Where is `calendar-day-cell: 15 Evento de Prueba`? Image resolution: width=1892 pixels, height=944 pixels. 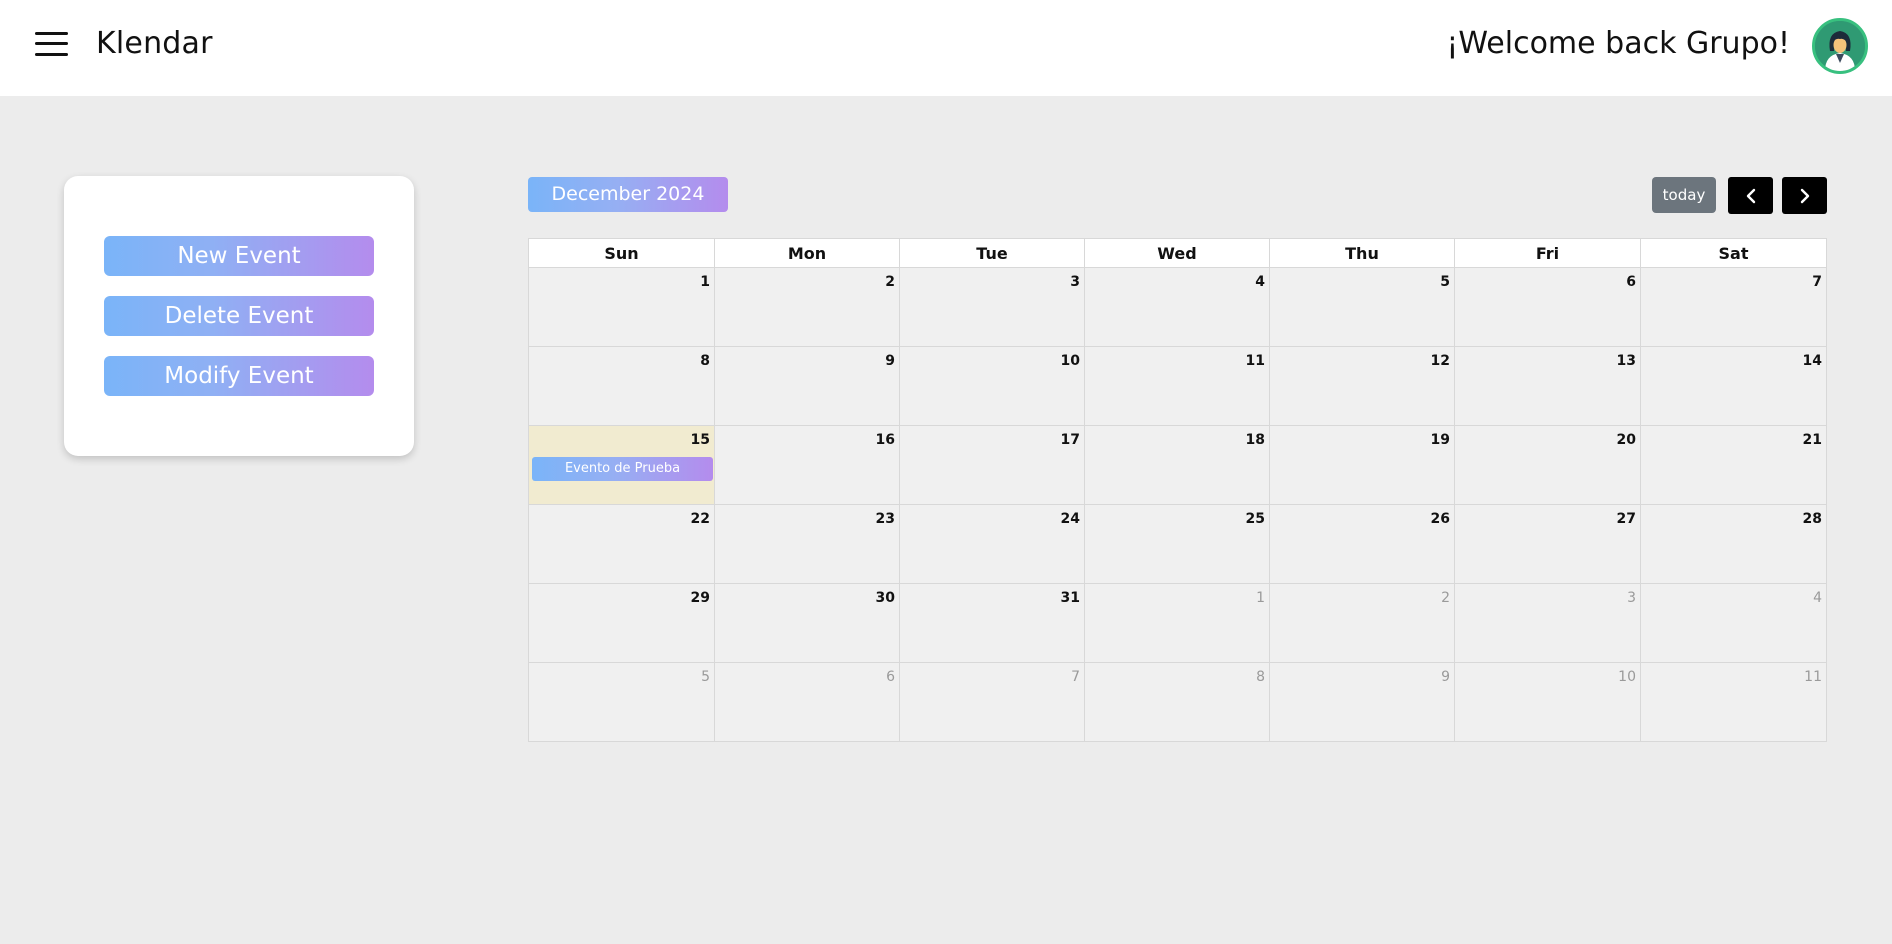 calendar-day-cell: 15 Evento de Prueba is located at coordinates (622, 465).